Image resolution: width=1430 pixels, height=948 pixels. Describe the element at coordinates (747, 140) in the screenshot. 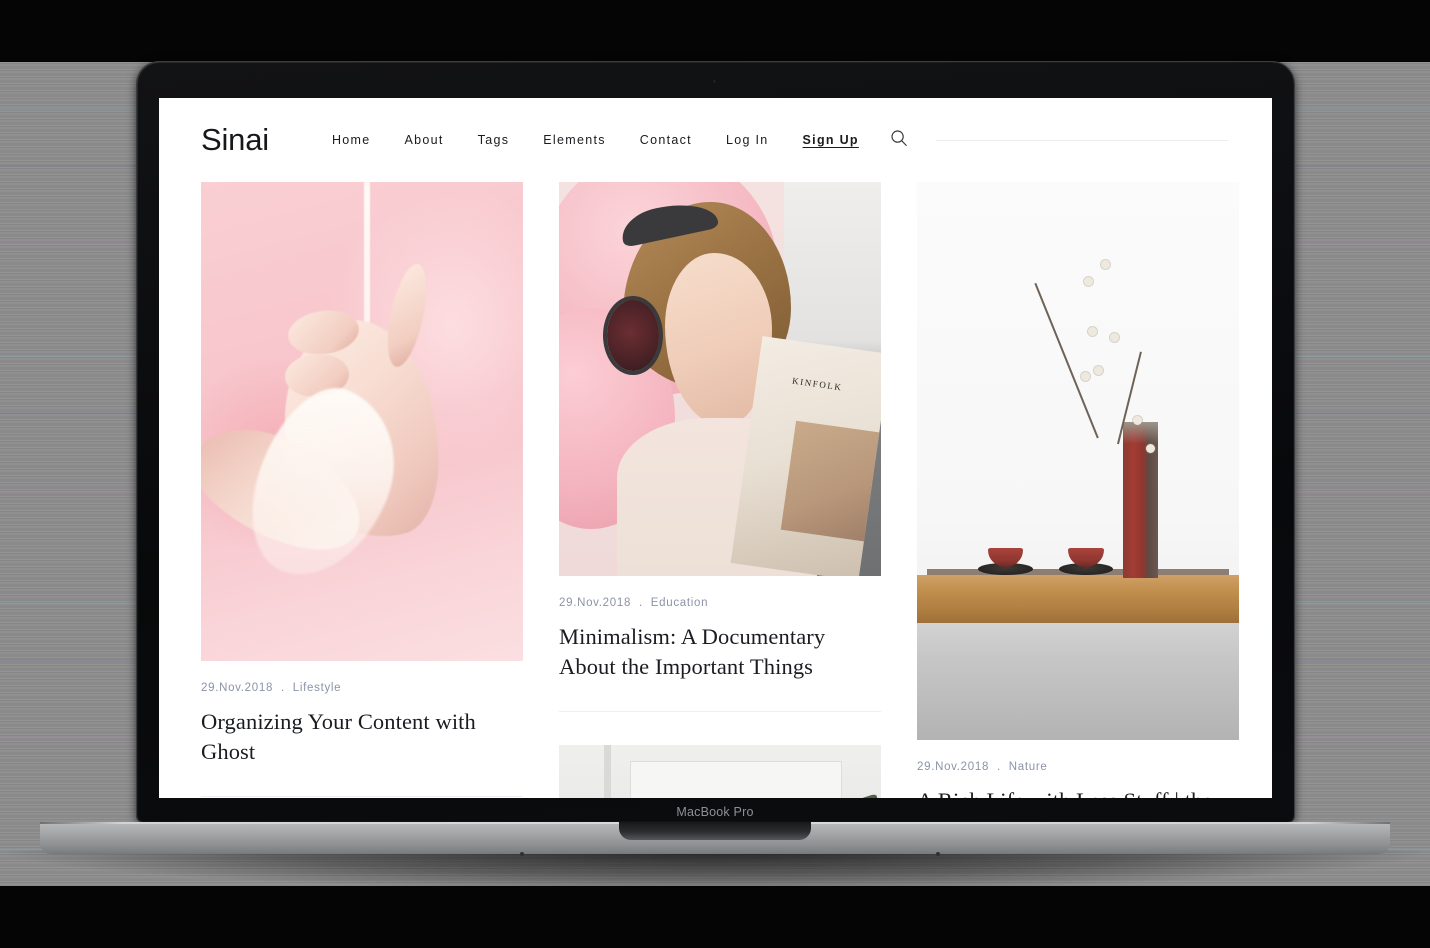

I see `nav-item-login: Log In` at that location.